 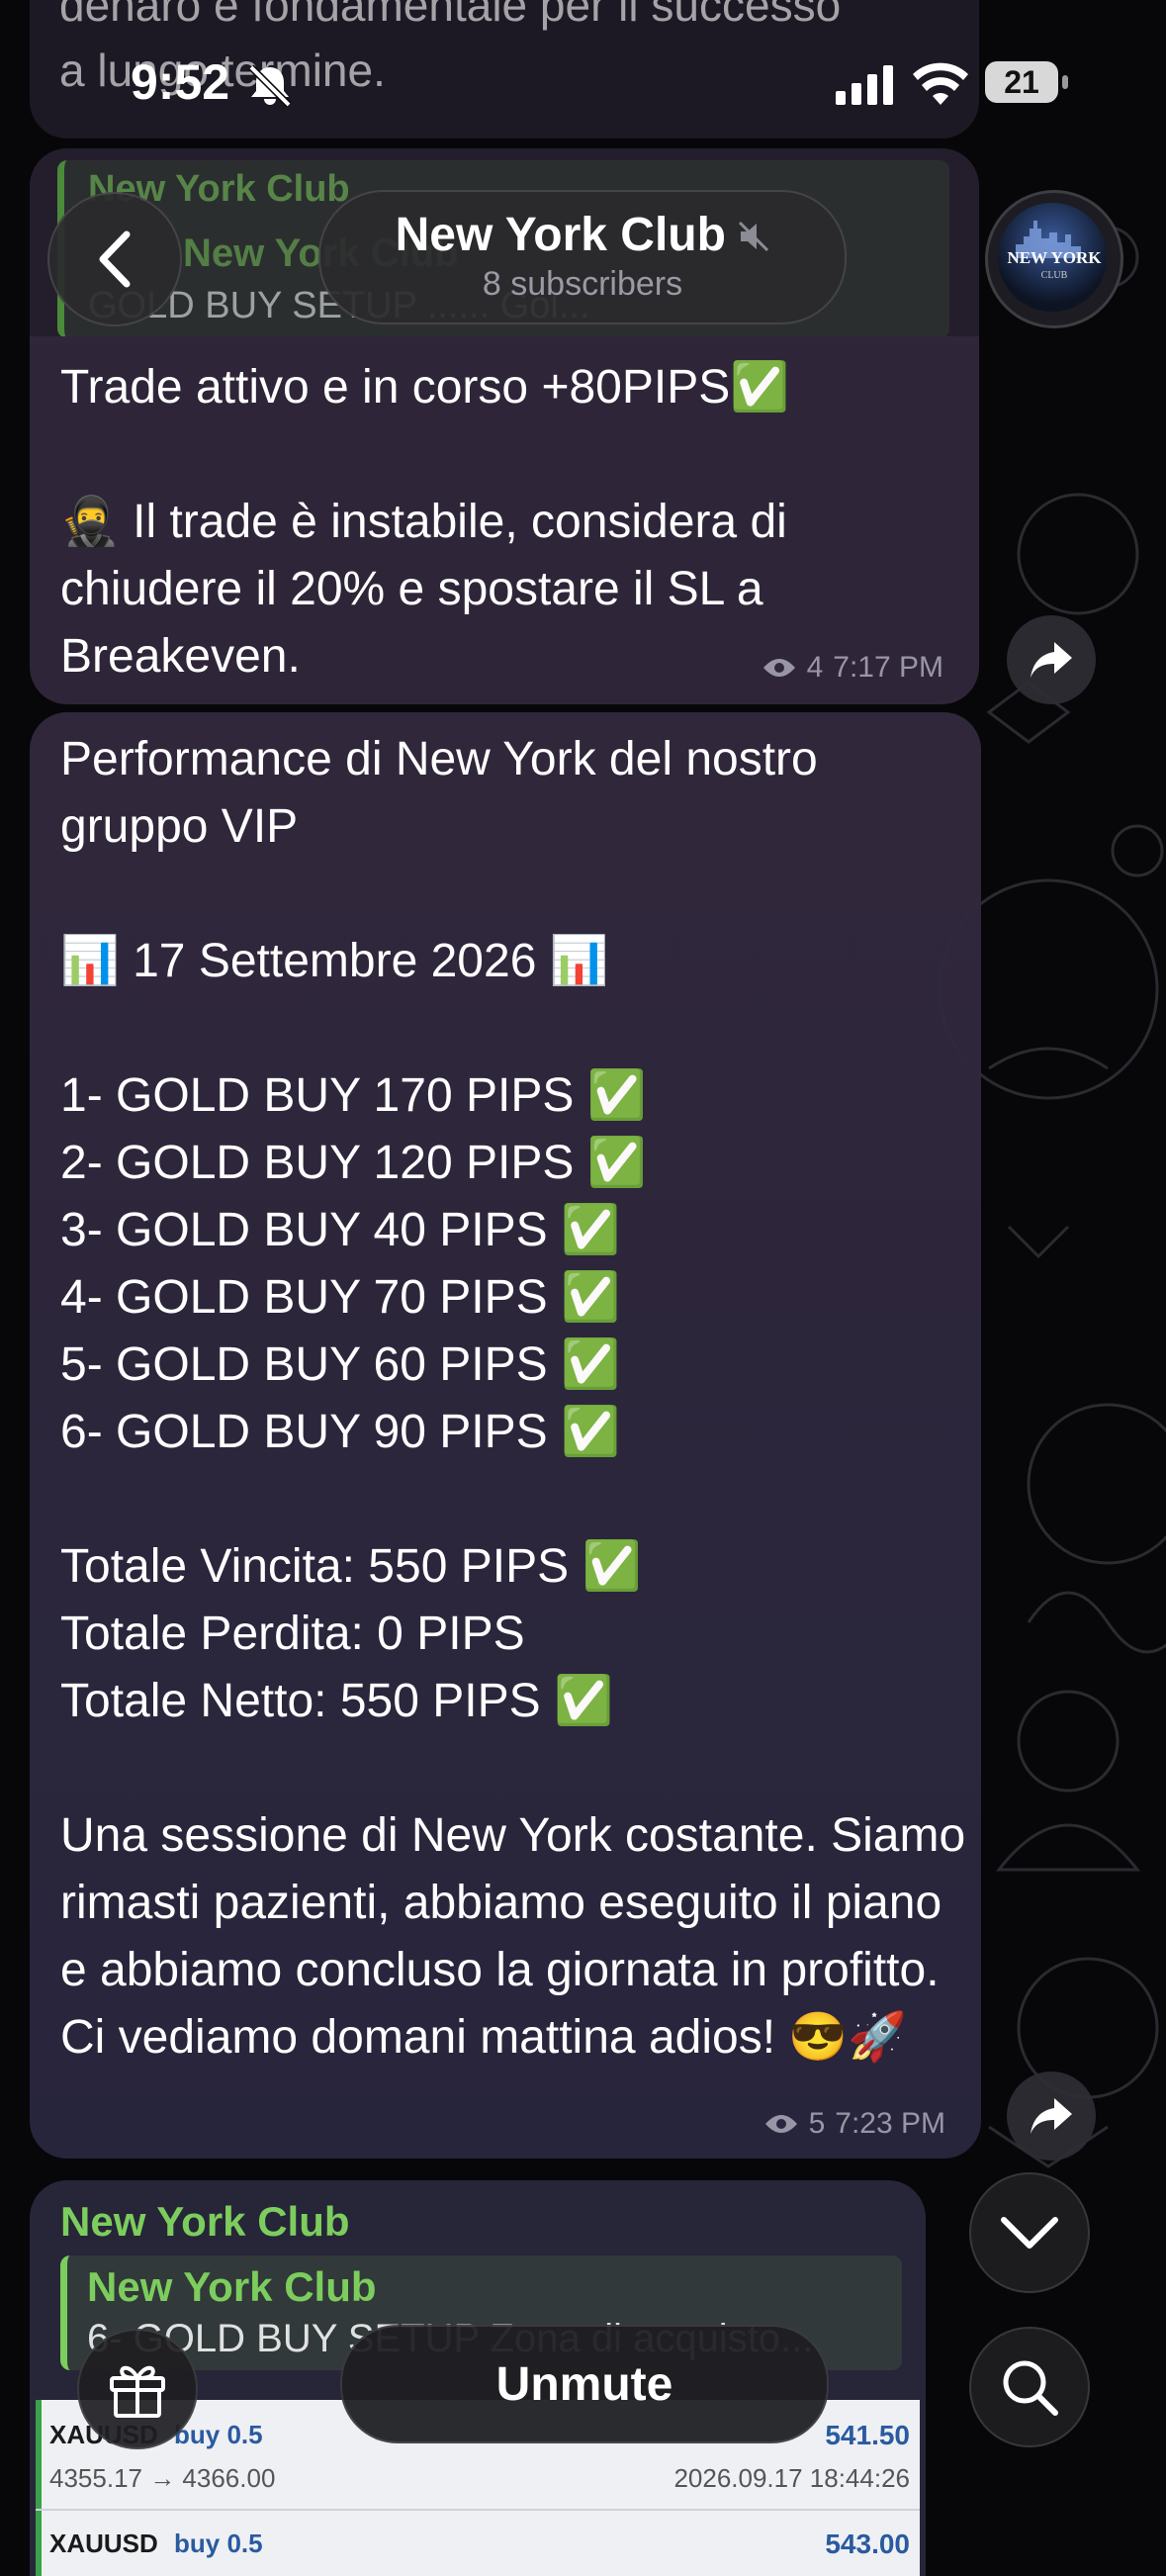 What do you see at coordinates (864, 85) in the screenshot?
I see `cellular-signal-icon` at bounding box center [864, 85].